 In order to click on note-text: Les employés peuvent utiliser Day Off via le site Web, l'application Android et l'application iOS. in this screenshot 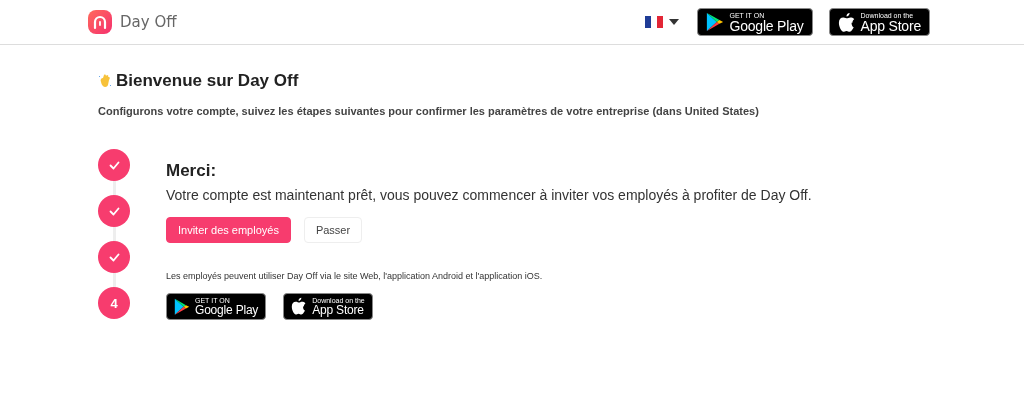, I will do `click(355, 276)`.